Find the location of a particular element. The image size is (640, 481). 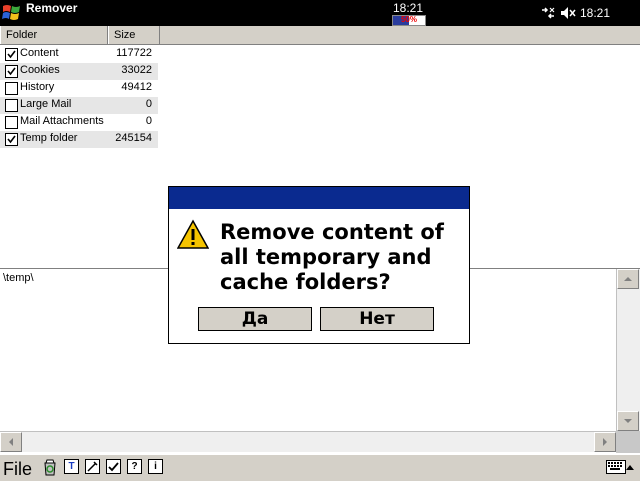

check-icon is located at coordinates (113, 466).